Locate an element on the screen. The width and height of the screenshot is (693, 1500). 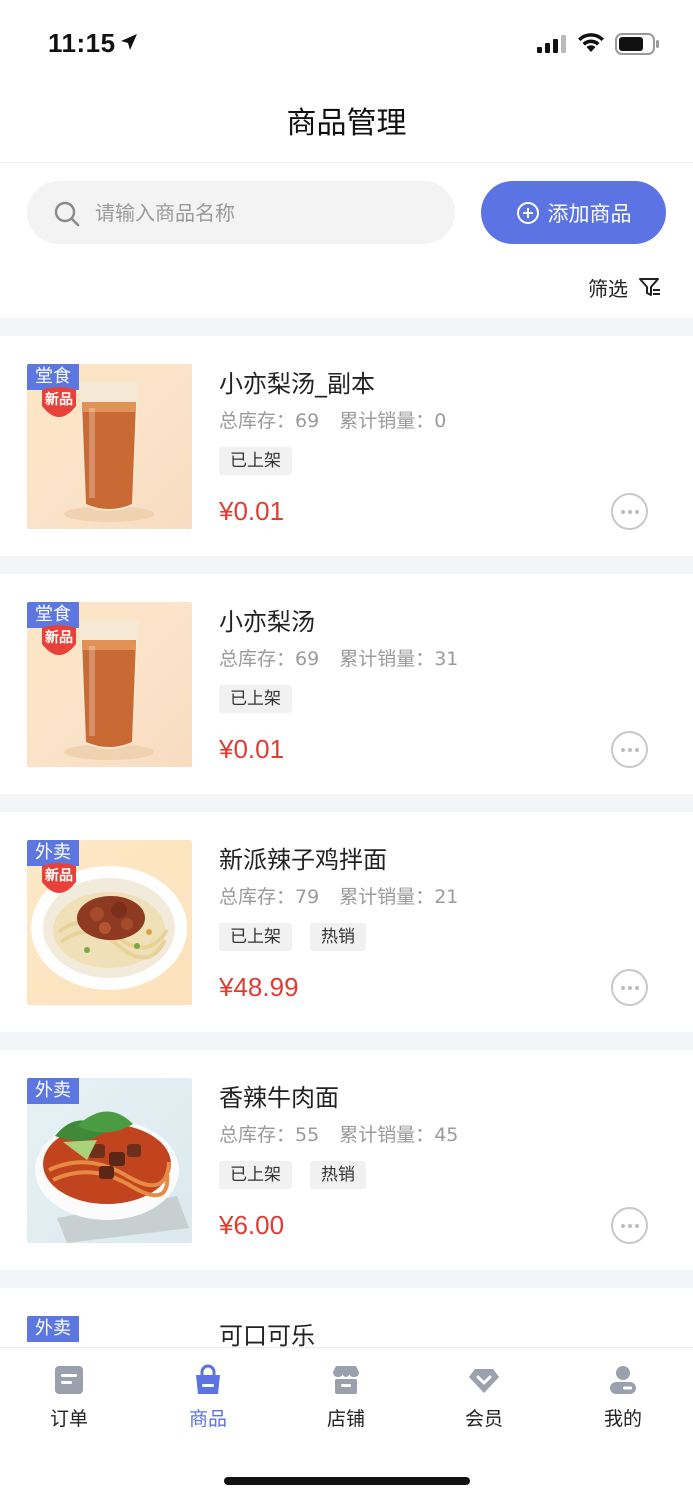
search-icon is located at coordinates (67, 214).